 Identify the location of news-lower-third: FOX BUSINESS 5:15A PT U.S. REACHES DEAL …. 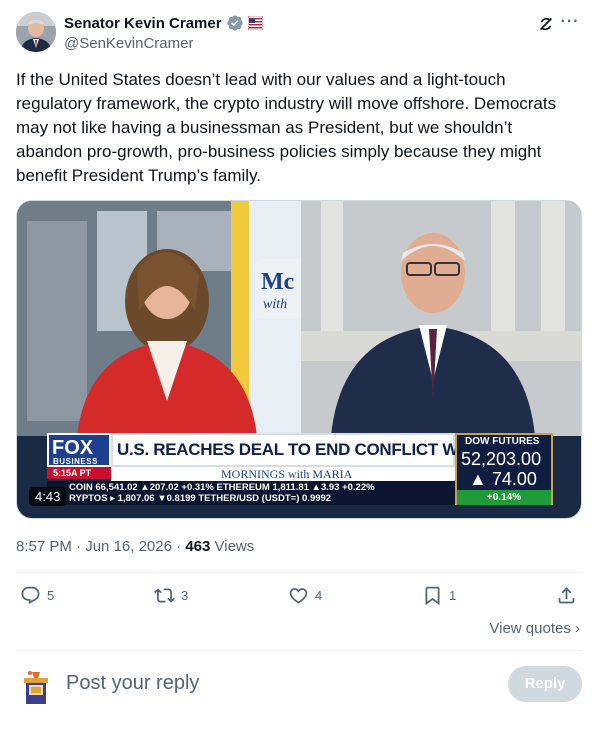
(307, 470).